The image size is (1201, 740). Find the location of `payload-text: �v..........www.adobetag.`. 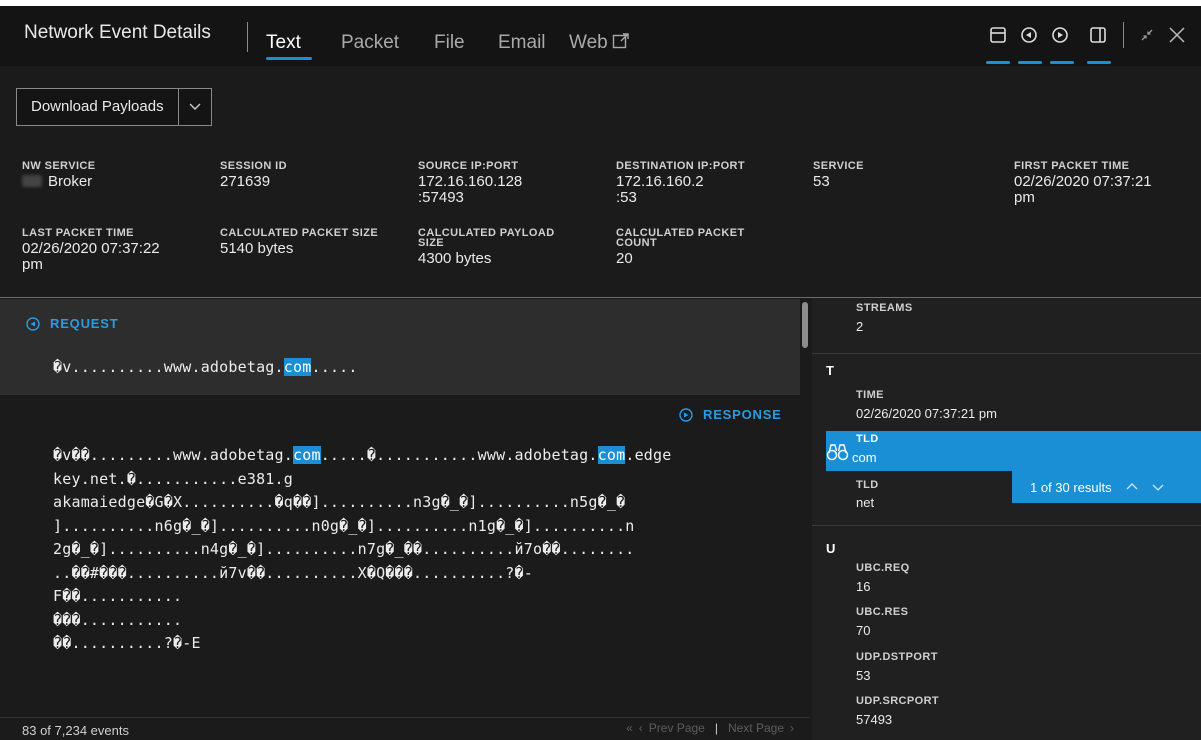

payload-text: �v..........www.adobetag. is located at coordinates (168, 367).